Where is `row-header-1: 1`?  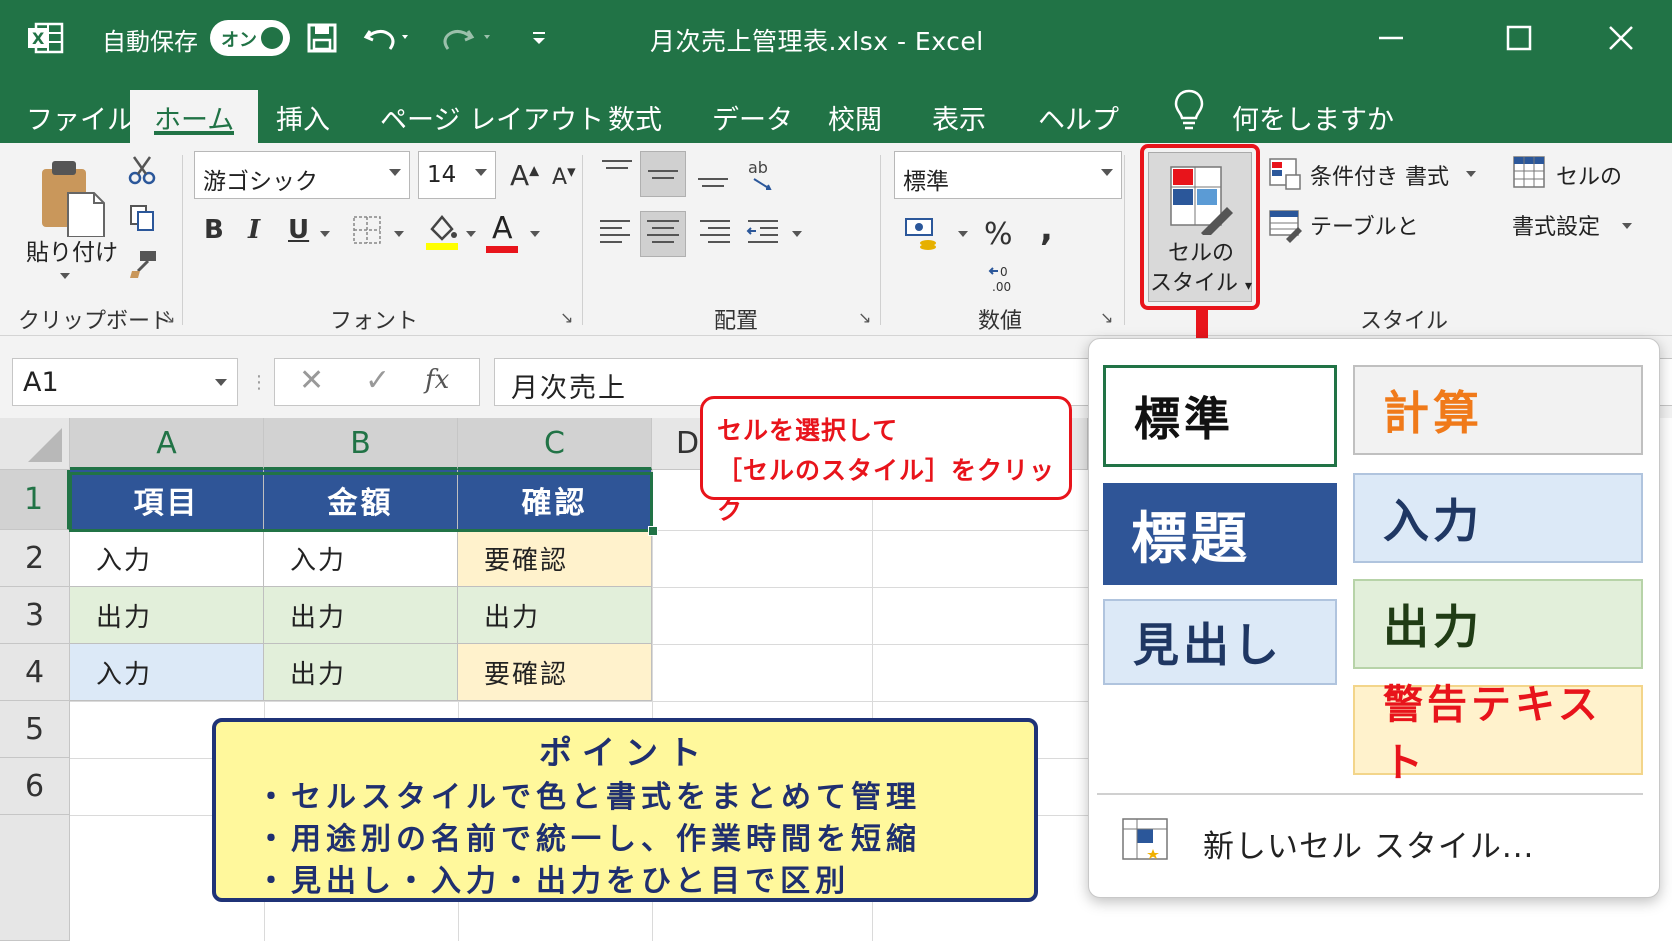
row-header-1: 1 is located at coordinates (35, 500).